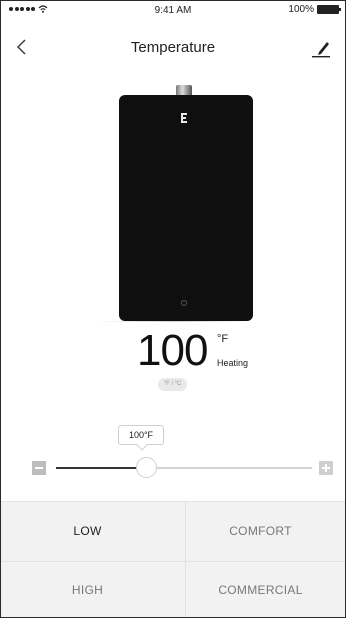 The width and height of the screenshot is (346, 618). I want to click on nav-bar: Temperature, so click(173, 46).